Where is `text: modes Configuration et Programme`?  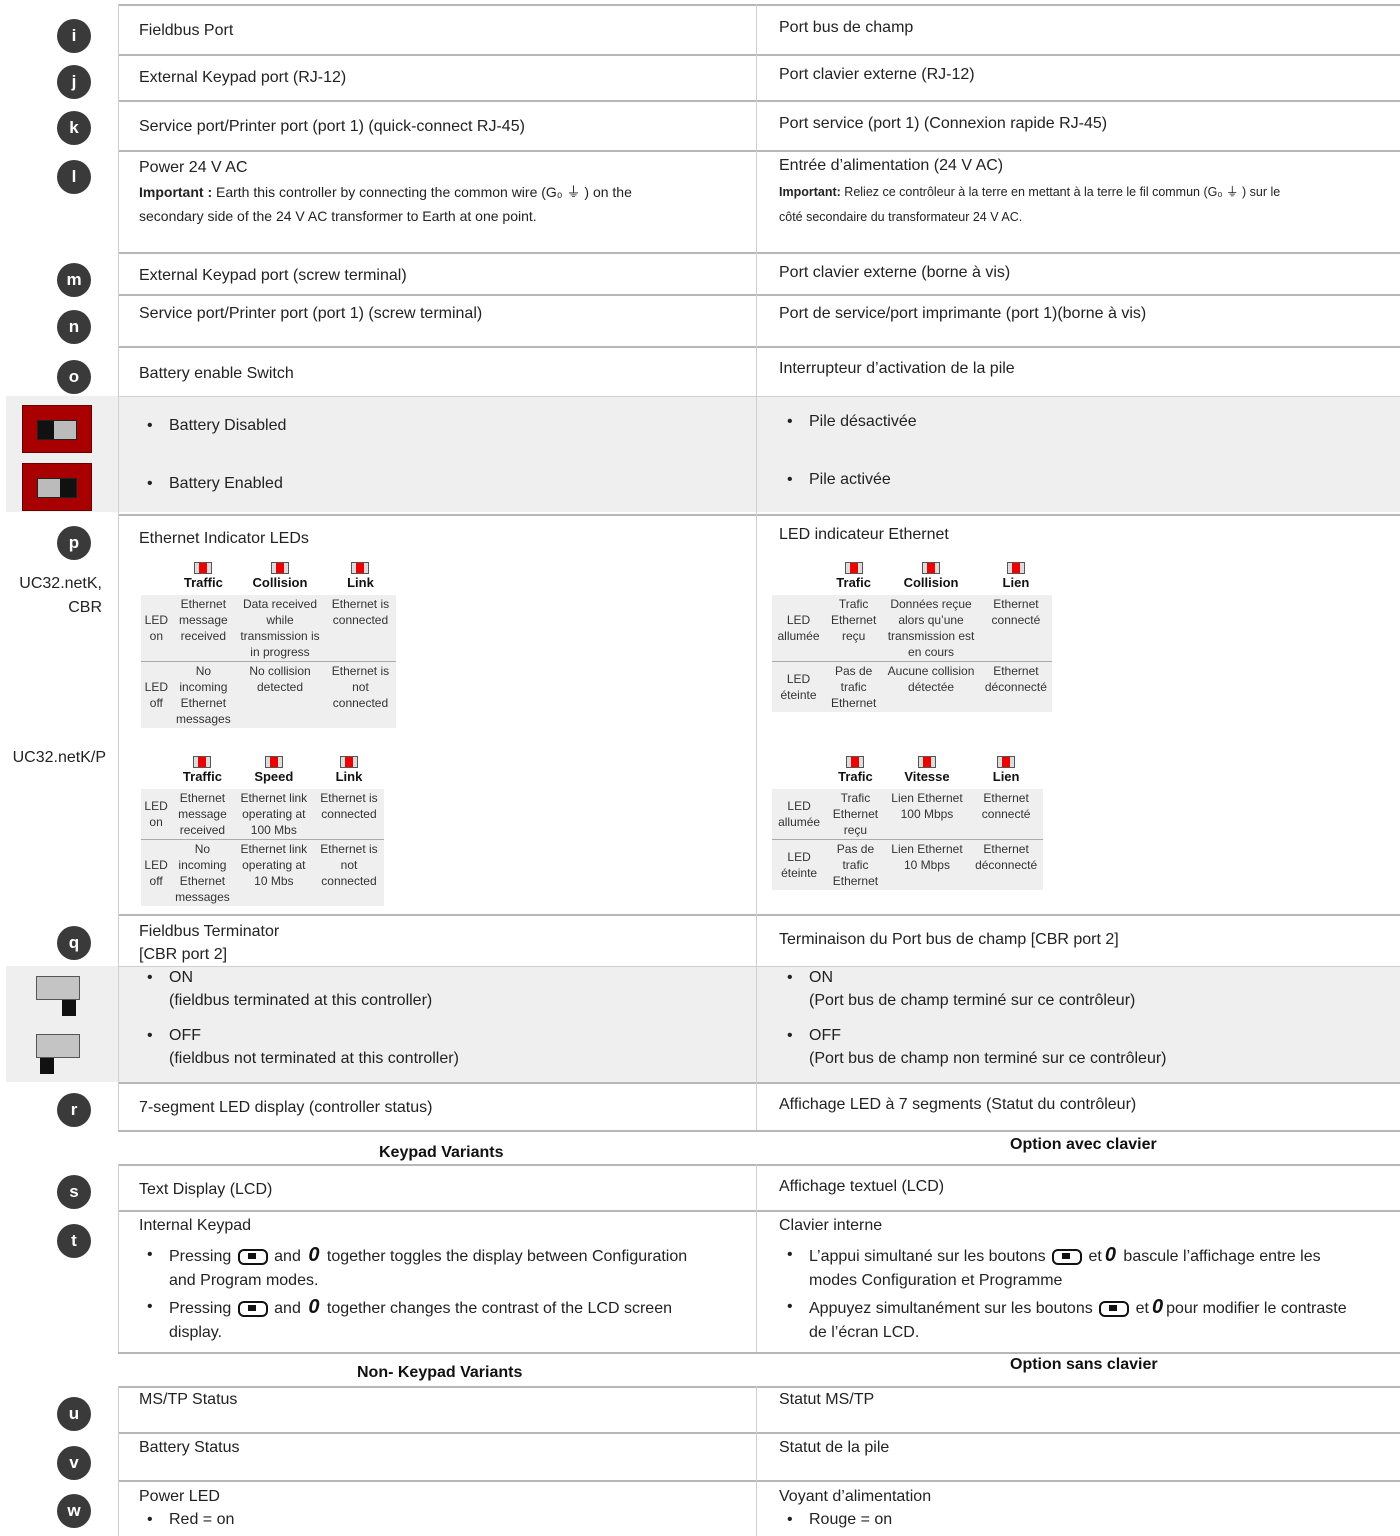
text: modes Configuration et Programme is located at coordinates (936, 1280).